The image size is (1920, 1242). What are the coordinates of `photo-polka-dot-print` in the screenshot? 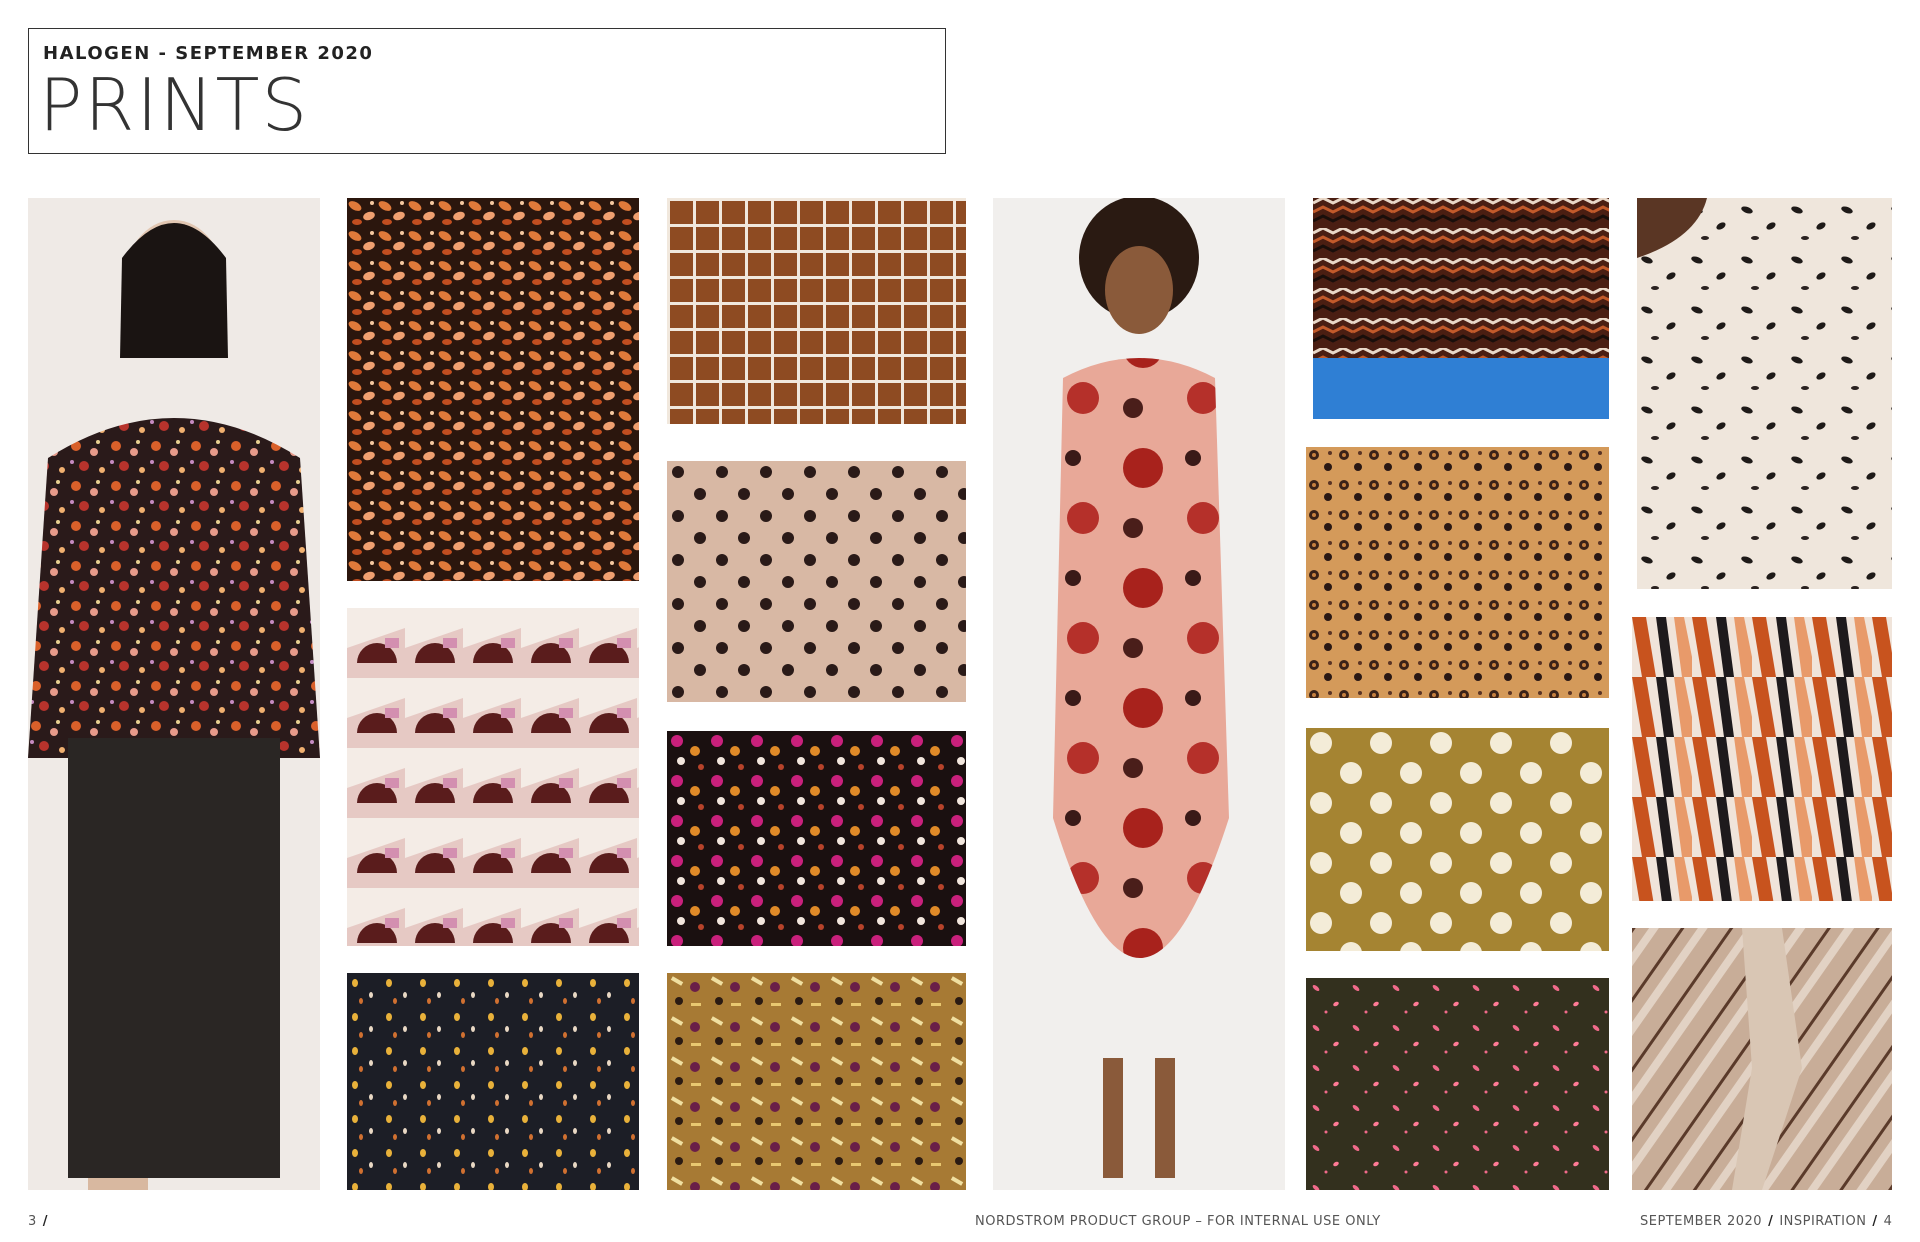 It's located at (816, 581).